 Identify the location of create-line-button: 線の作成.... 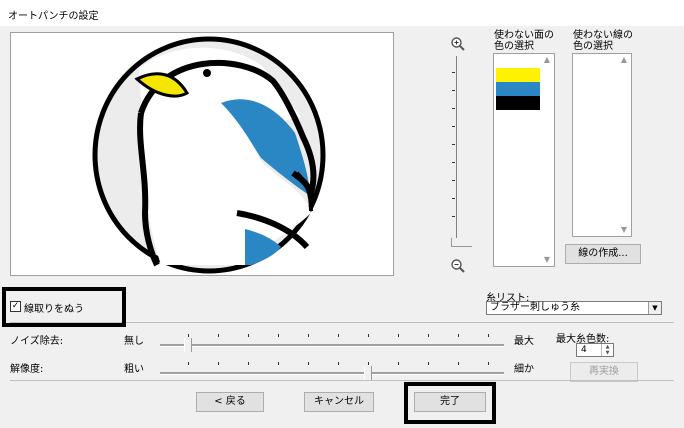
(603, 254).